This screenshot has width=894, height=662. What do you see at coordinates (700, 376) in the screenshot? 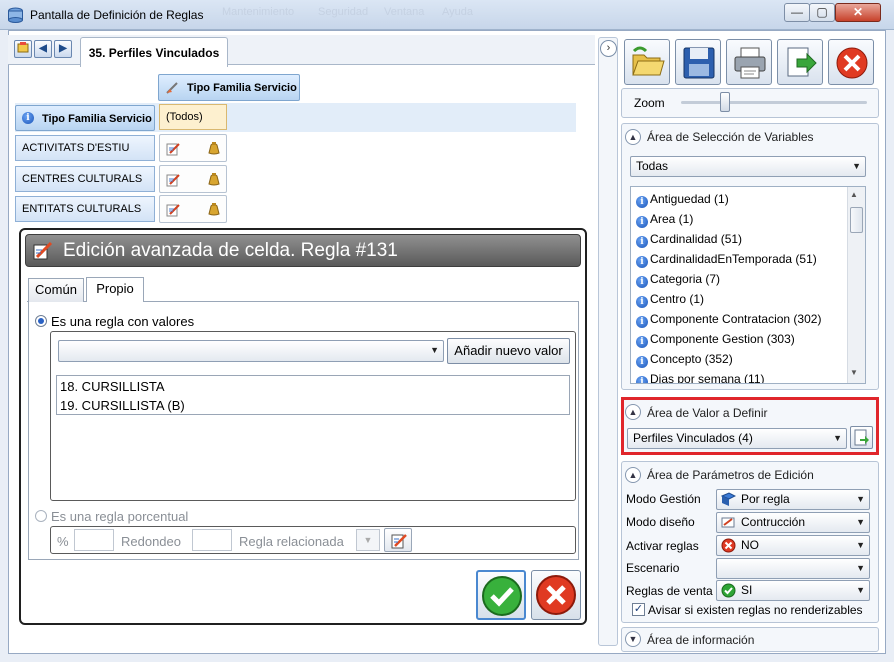
I see `variable-item: i Dias por semana (11)` at bounding box center [700, 376].